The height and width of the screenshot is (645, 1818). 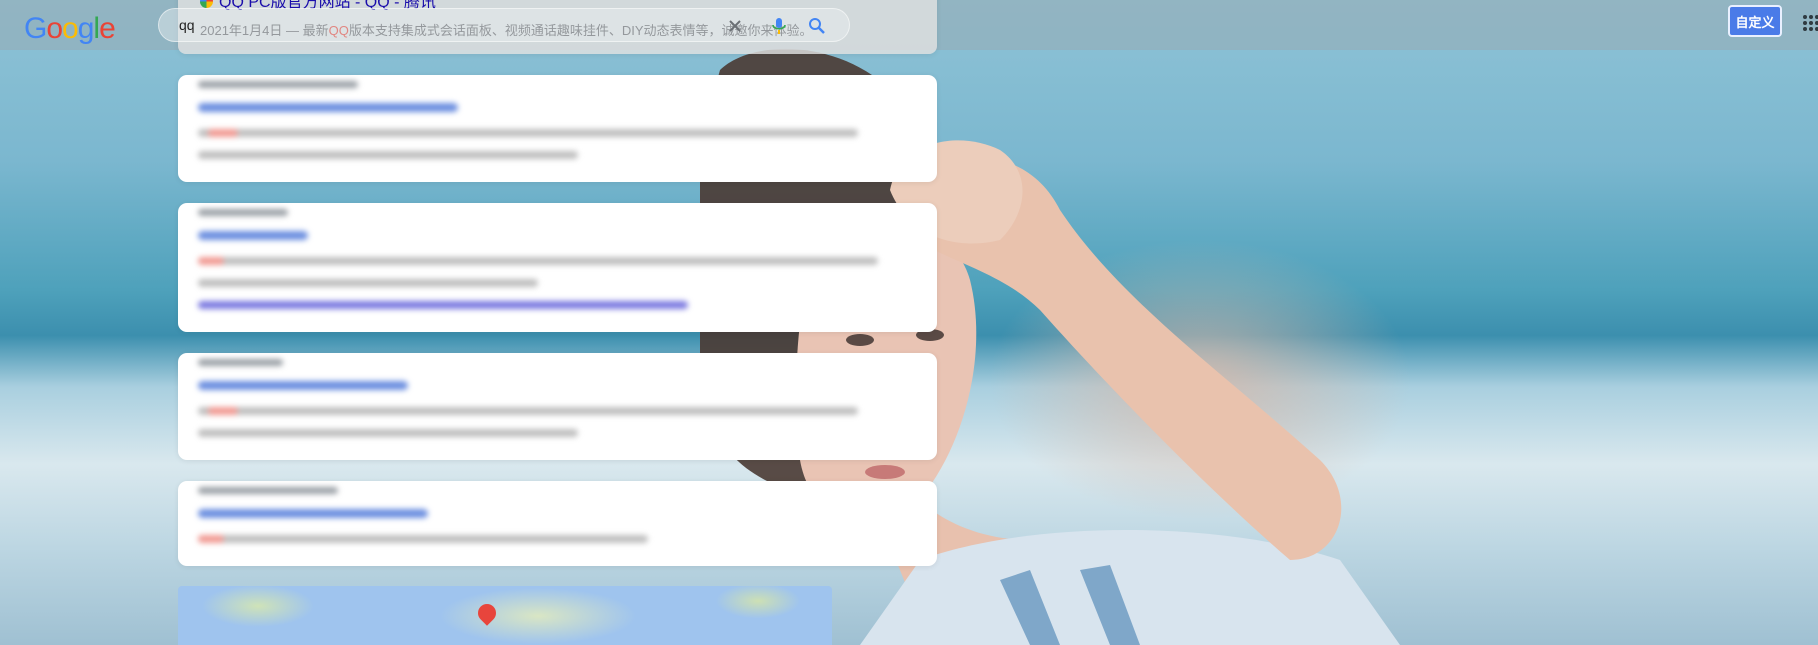 I want to click on customize-button: 自定义, so click(x=1755, y=21).